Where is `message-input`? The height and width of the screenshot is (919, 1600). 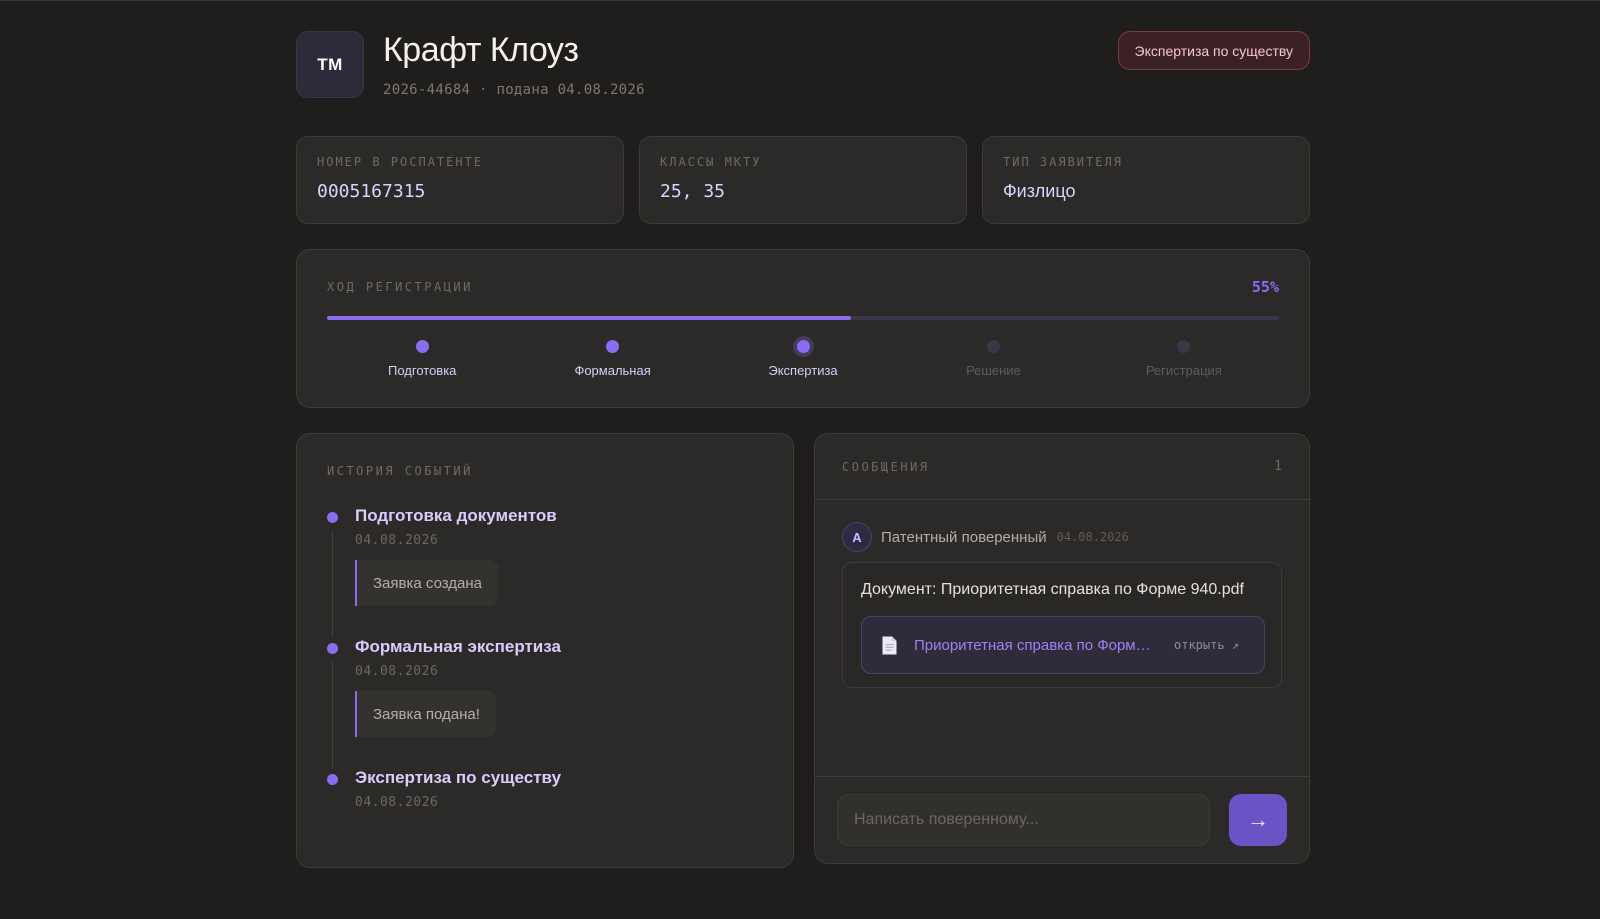 message-input is located at coordinates (1023, 820).